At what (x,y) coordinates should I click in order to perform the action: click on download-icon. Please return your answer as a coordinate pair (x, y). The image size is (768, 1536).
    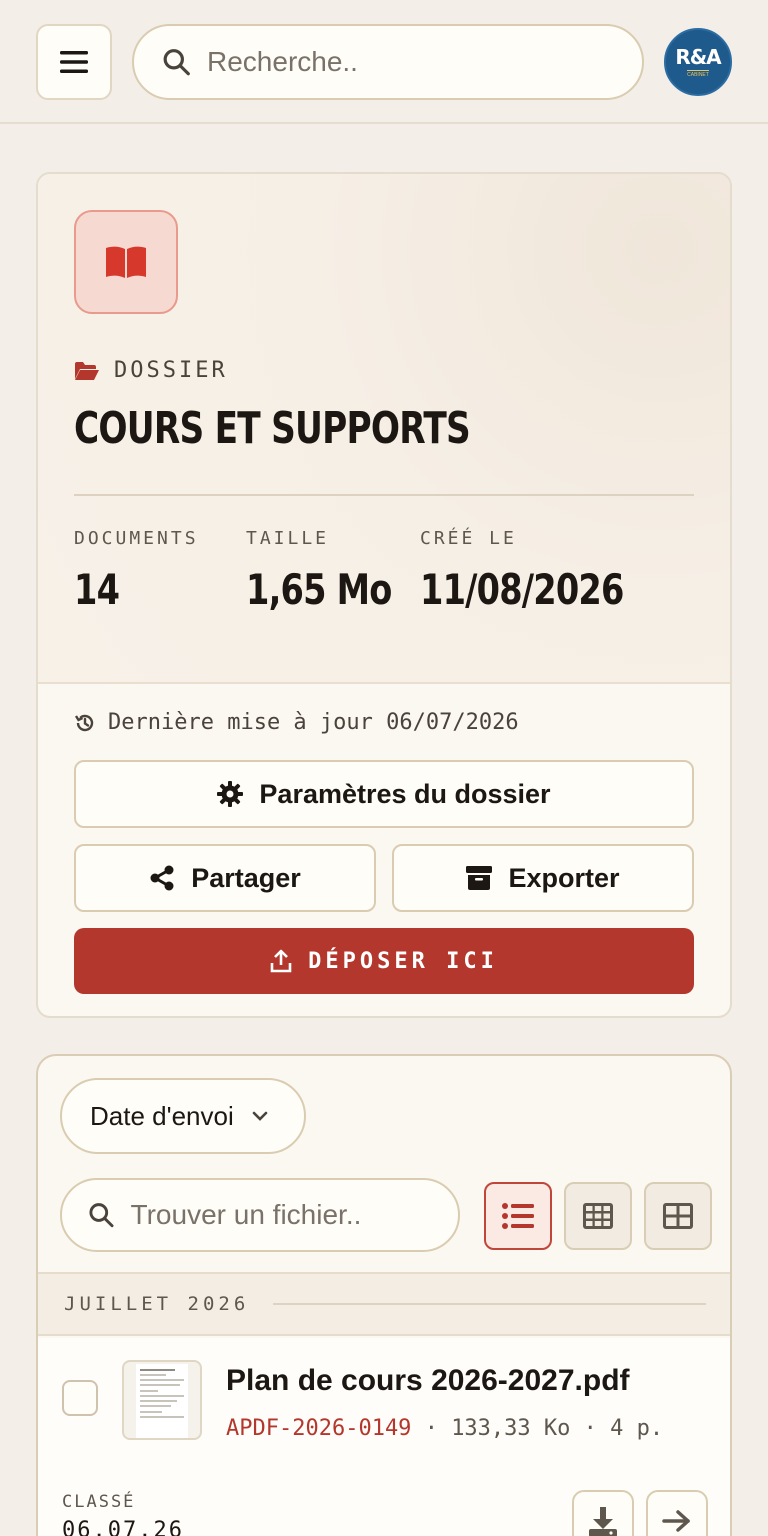
    Looking at the image, I should click on (603, 1521).